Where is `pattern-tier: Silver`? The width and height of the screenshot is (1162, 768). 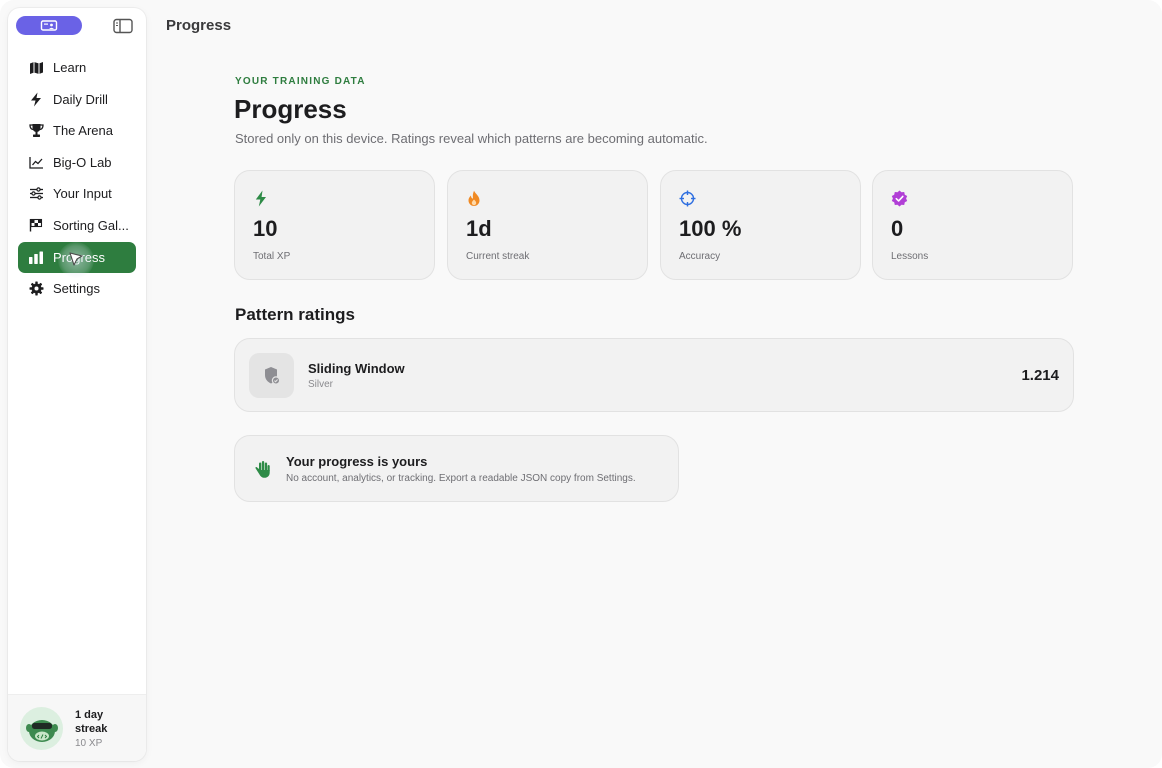 pattern-tier: Silver is located at coordinates (321, 384).